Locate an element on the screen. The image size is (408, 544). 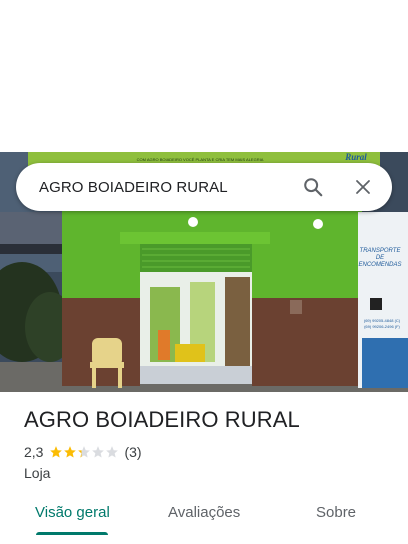
photo-sign-brand: Rural is located at coordinates (355, 157).